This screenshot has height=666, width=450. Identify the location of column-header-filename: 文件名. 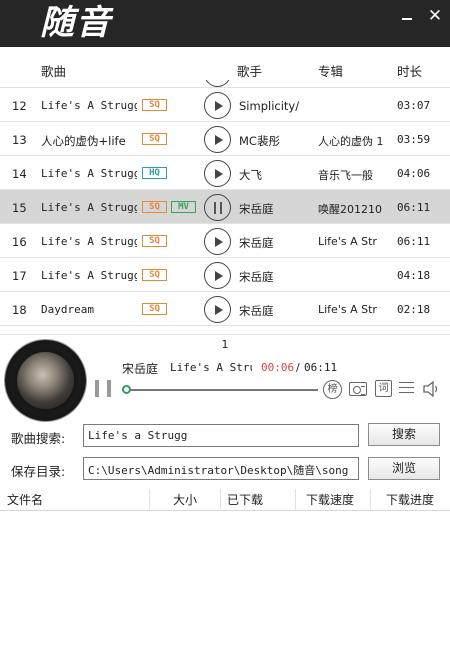
(75, 500).